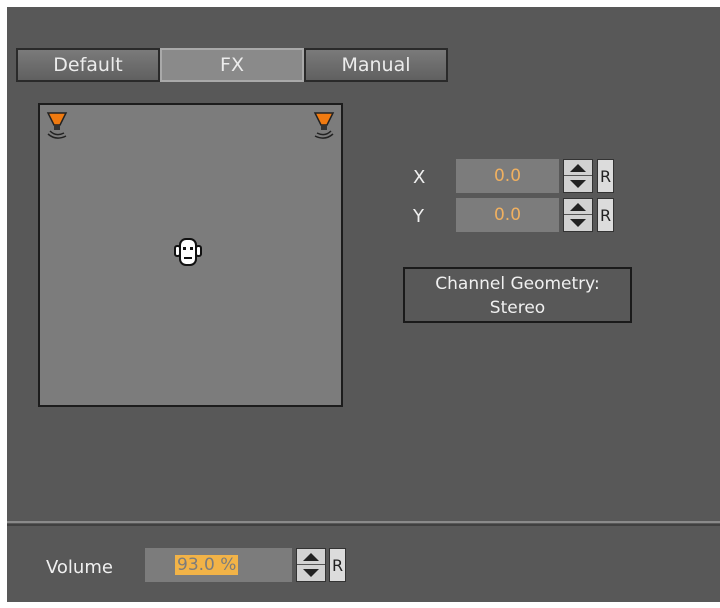  I want to click on y-value-field: 0.0, so click(507, 215).